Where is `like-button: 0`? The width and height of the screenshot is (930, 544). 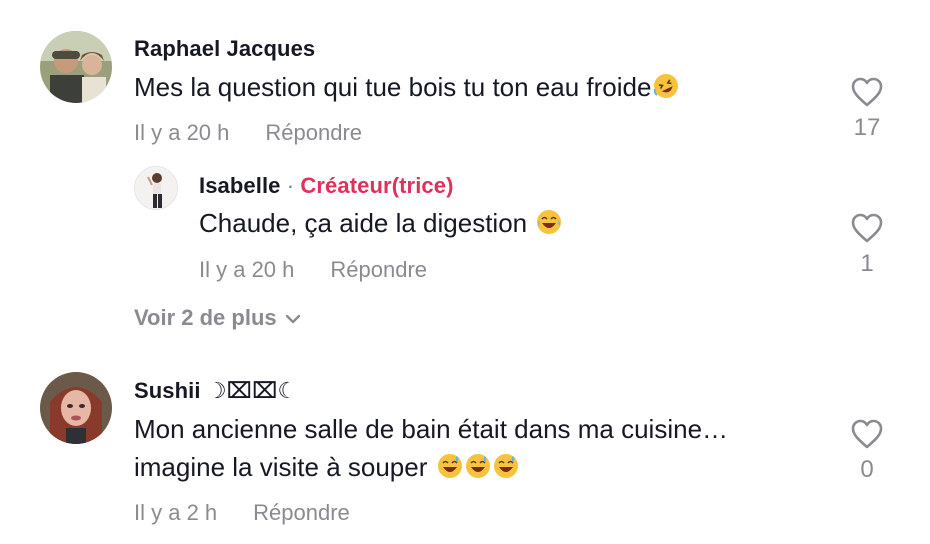
like-button: 0 is located at coordinates (867, 451).